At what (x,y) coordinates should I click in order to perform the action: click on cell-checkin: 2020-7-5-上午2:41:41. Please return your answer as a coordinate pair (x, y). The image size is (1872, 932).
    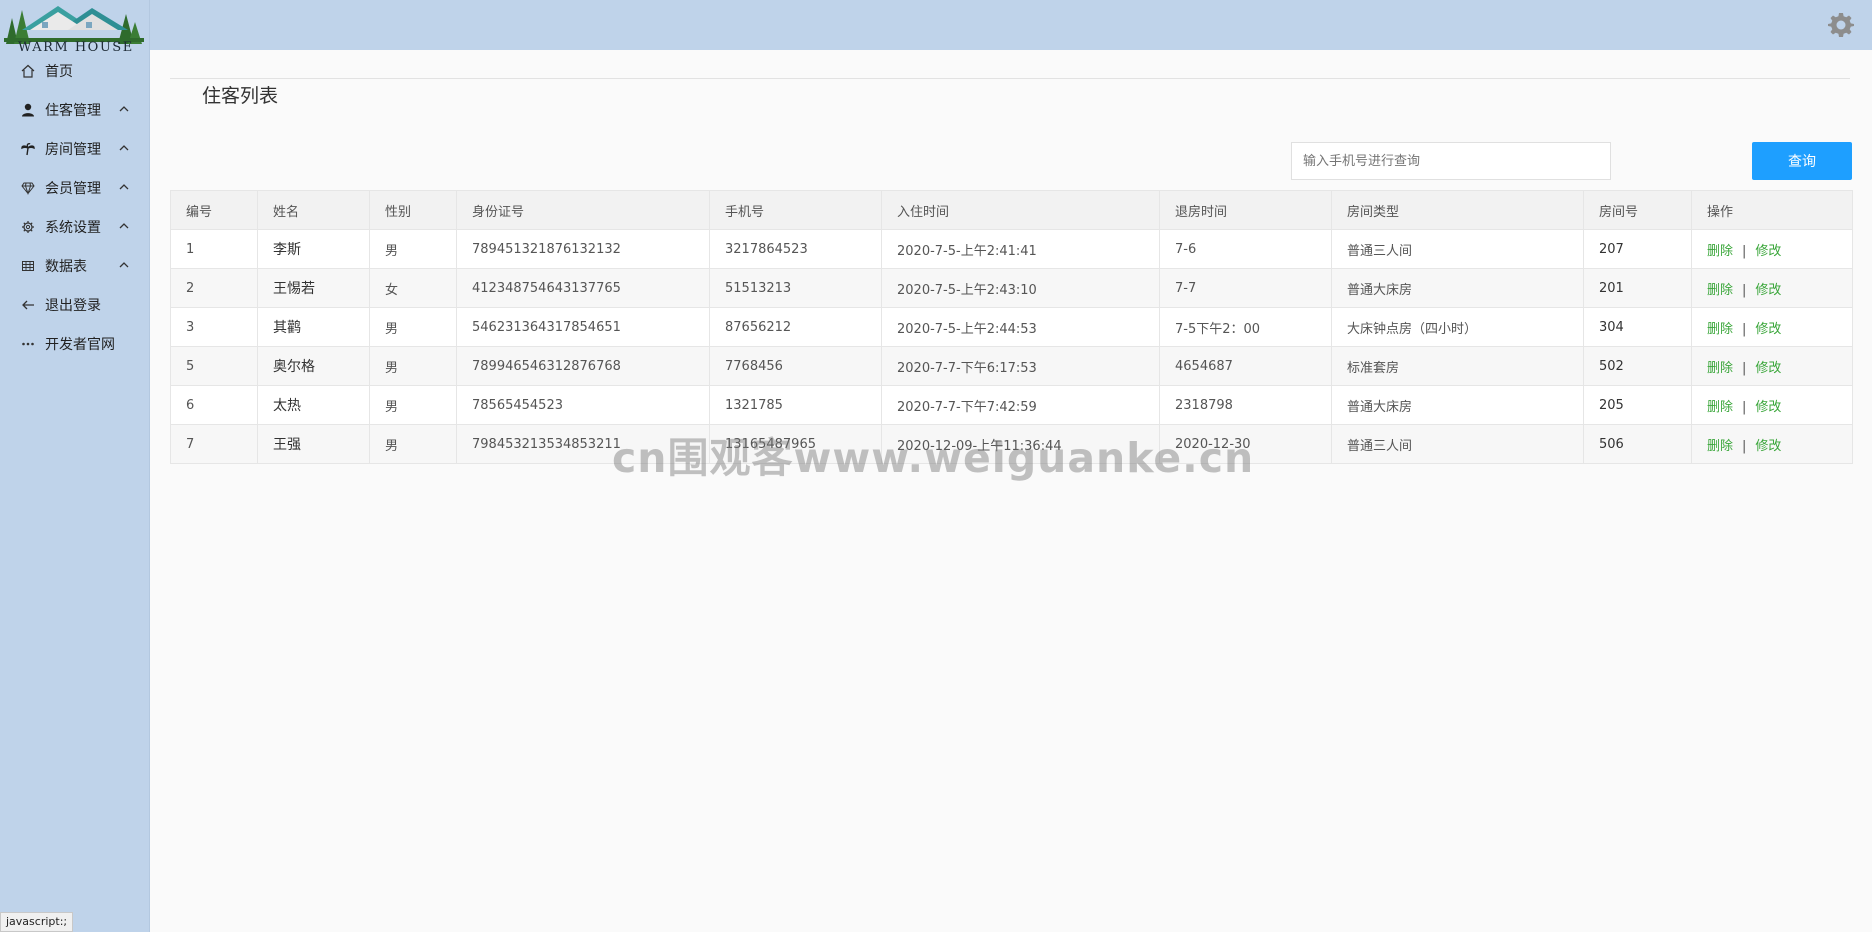
    Looking at the image, I should click on (1020, 249).